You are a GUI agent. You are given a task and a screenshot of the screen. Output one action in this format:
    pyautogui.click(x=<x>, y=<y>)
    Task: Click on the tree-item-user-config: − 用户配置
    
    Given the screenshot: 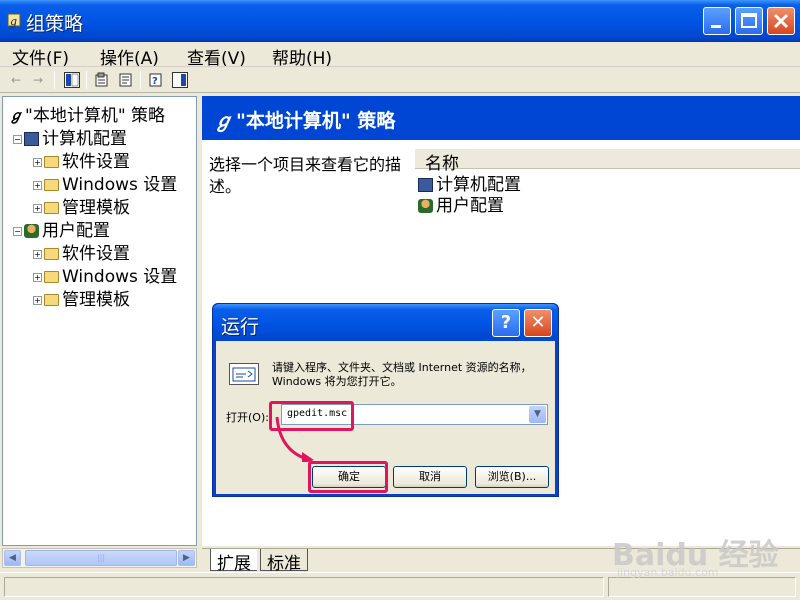 What is the action you would take?
    pyautogui.click(x=61, y=228)
    